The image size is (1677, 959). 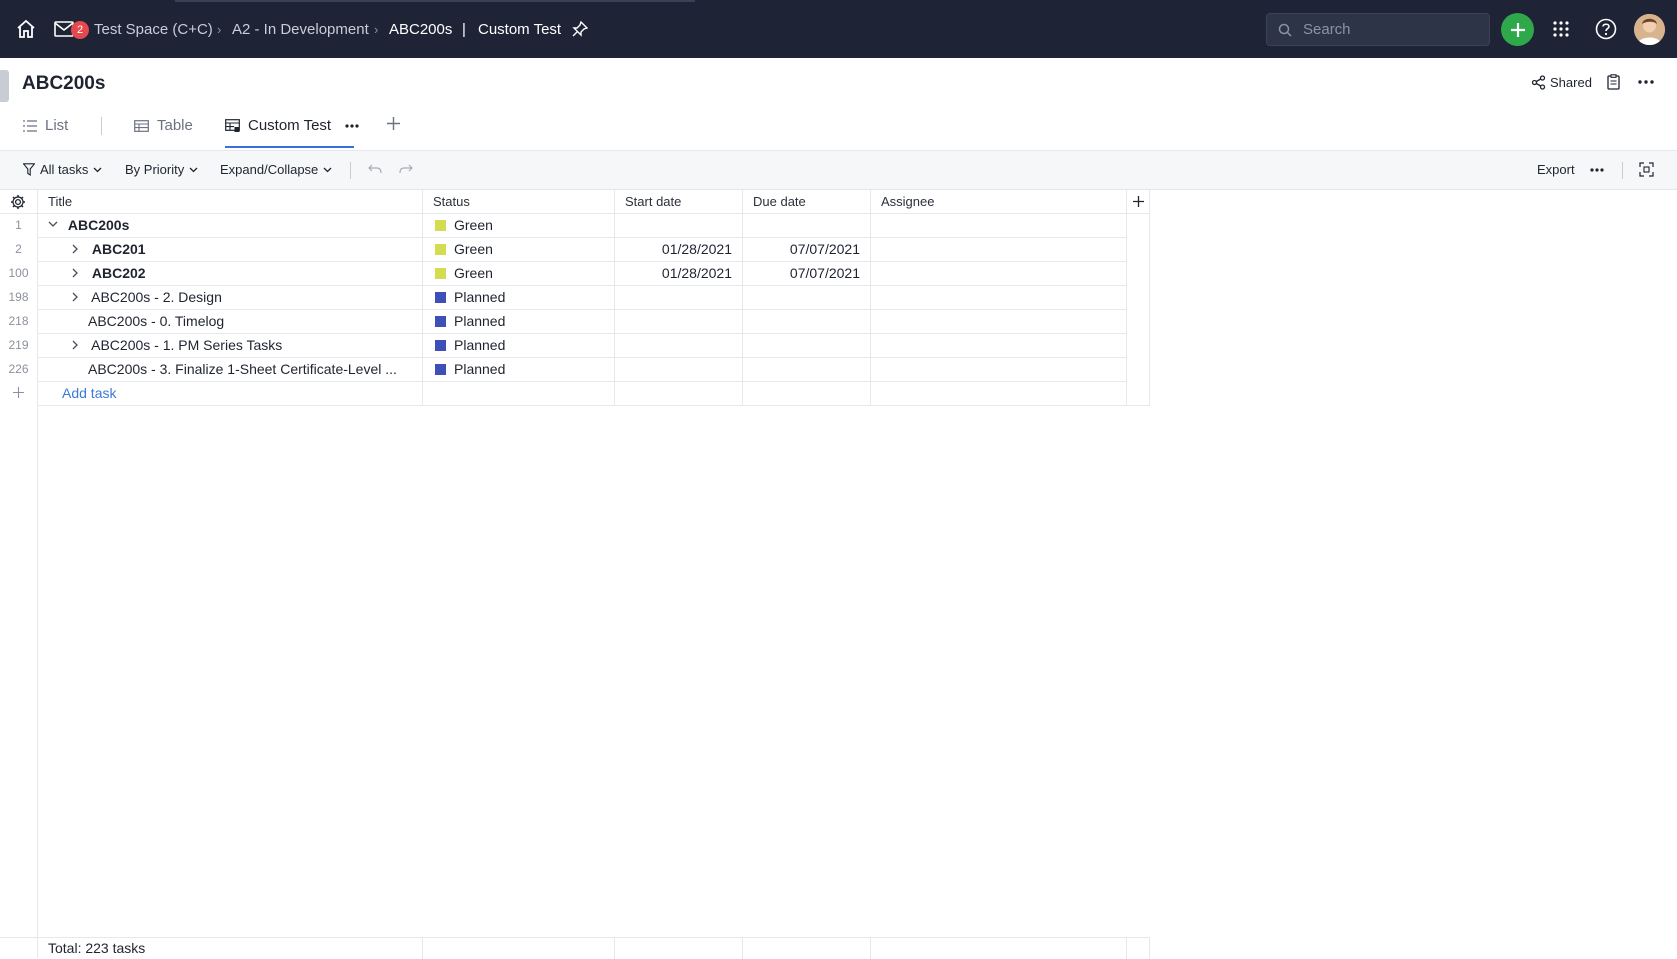 I want to click on user-avatar, so click(x=1649, y=29).